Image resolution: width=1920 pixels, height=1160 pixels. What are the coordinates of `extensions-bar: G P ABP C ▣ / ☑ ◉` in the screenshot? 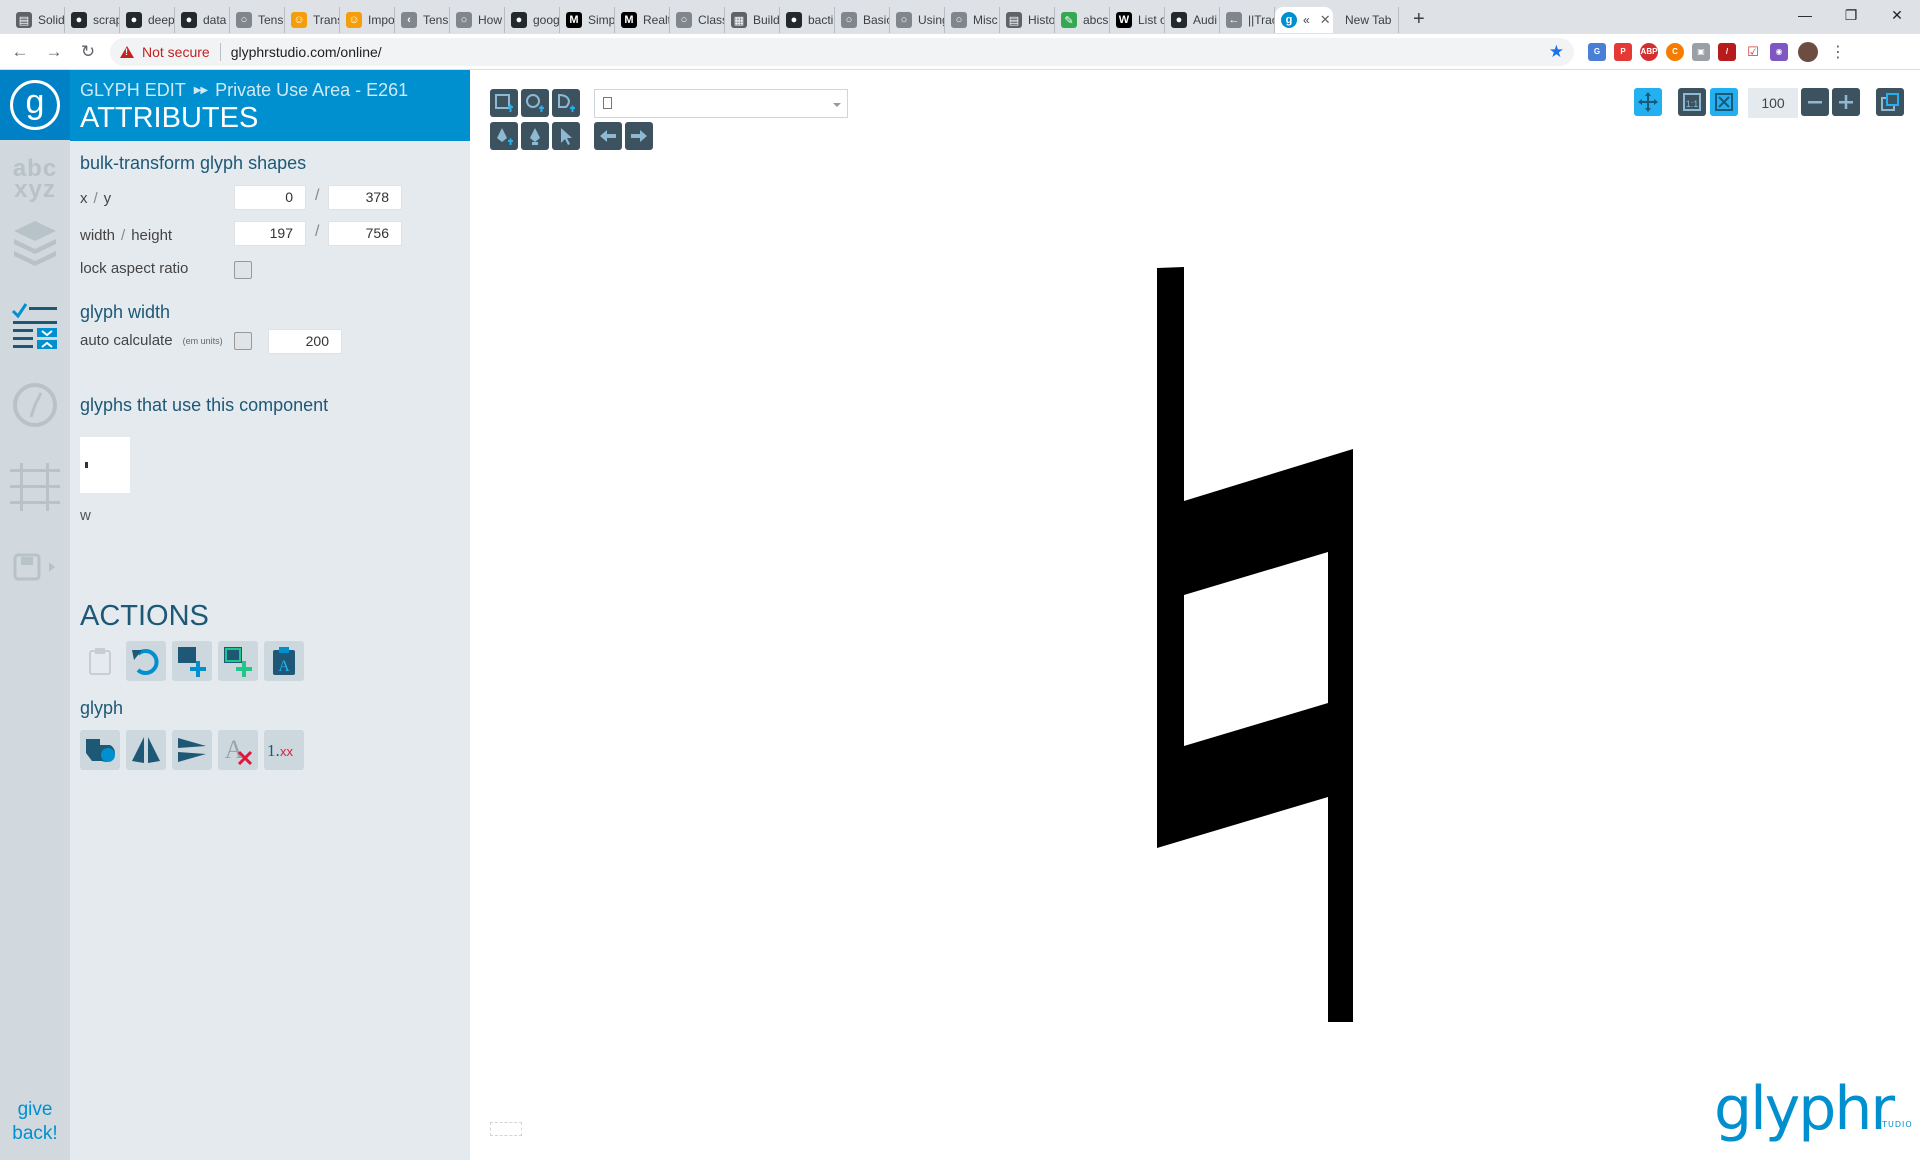 It's located at (1688, 51).